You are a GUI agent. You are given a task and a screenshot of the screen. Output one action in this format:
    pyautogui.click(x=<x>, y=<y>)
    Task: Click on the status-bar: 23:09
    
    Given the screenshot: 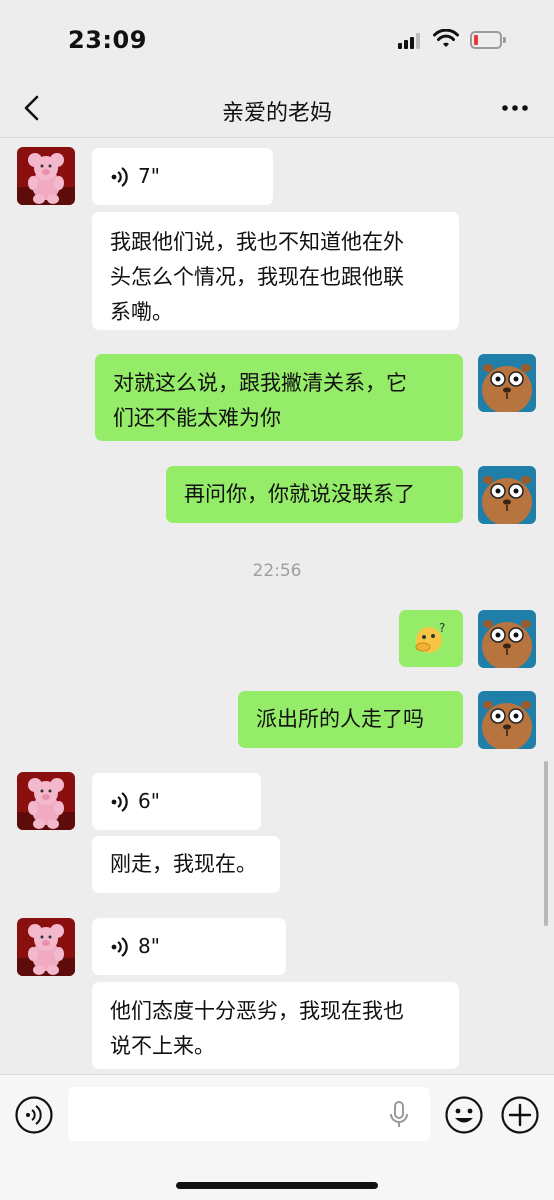 What is the action you would take?
    pyautogui.click(x=277, y=40)
    